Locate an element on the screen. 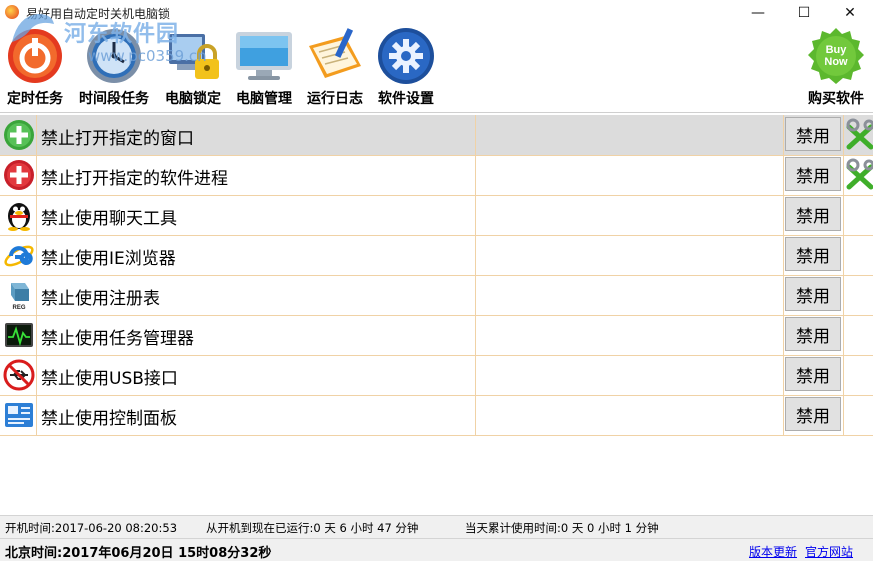 Image resolution: width=873 pixels, height=561 pixels. list-item-label: 禁止使用控制面板 is located at coordinates (109, 419).